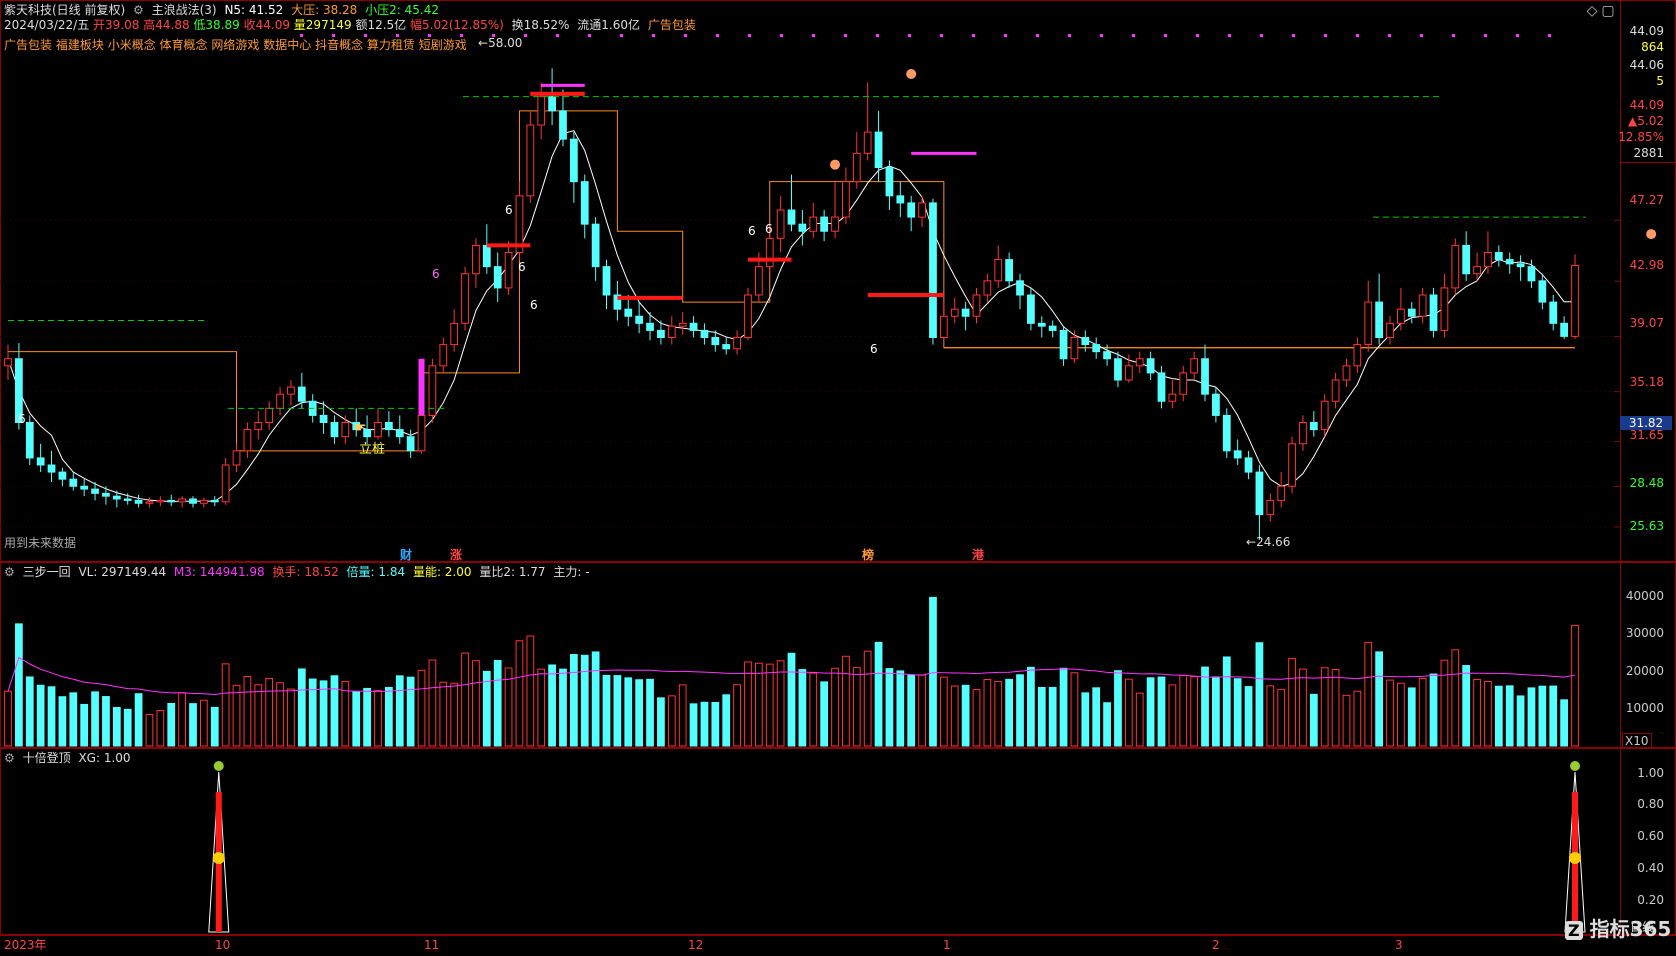 Image resolution: width=1676 pixels, height=956 pixels. Describe the element at coordinates (47, 572) in the screenshot. I see `volume-title: 三步一回` at that location.